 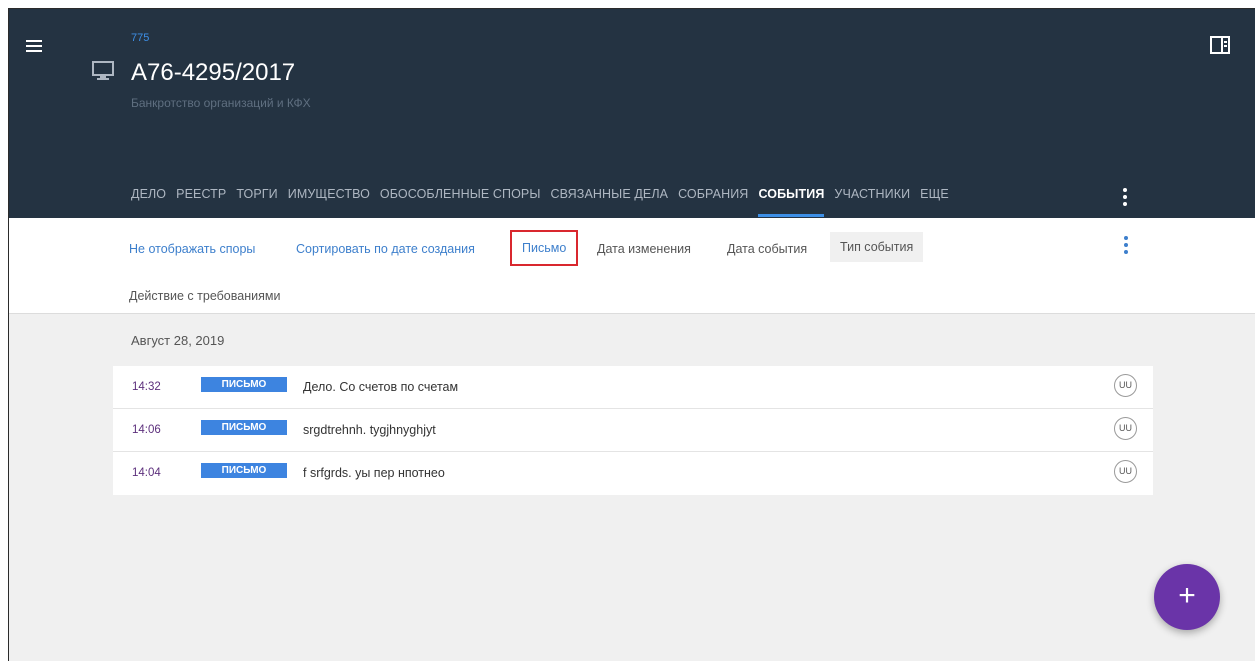 What do you see at coordinates (460, 200) in the screenshot?
I see `tab-obosoblennye-spory: ОБОСОБЛЕННЫЕ СПОРЫ` at bounding box center [460, 200].